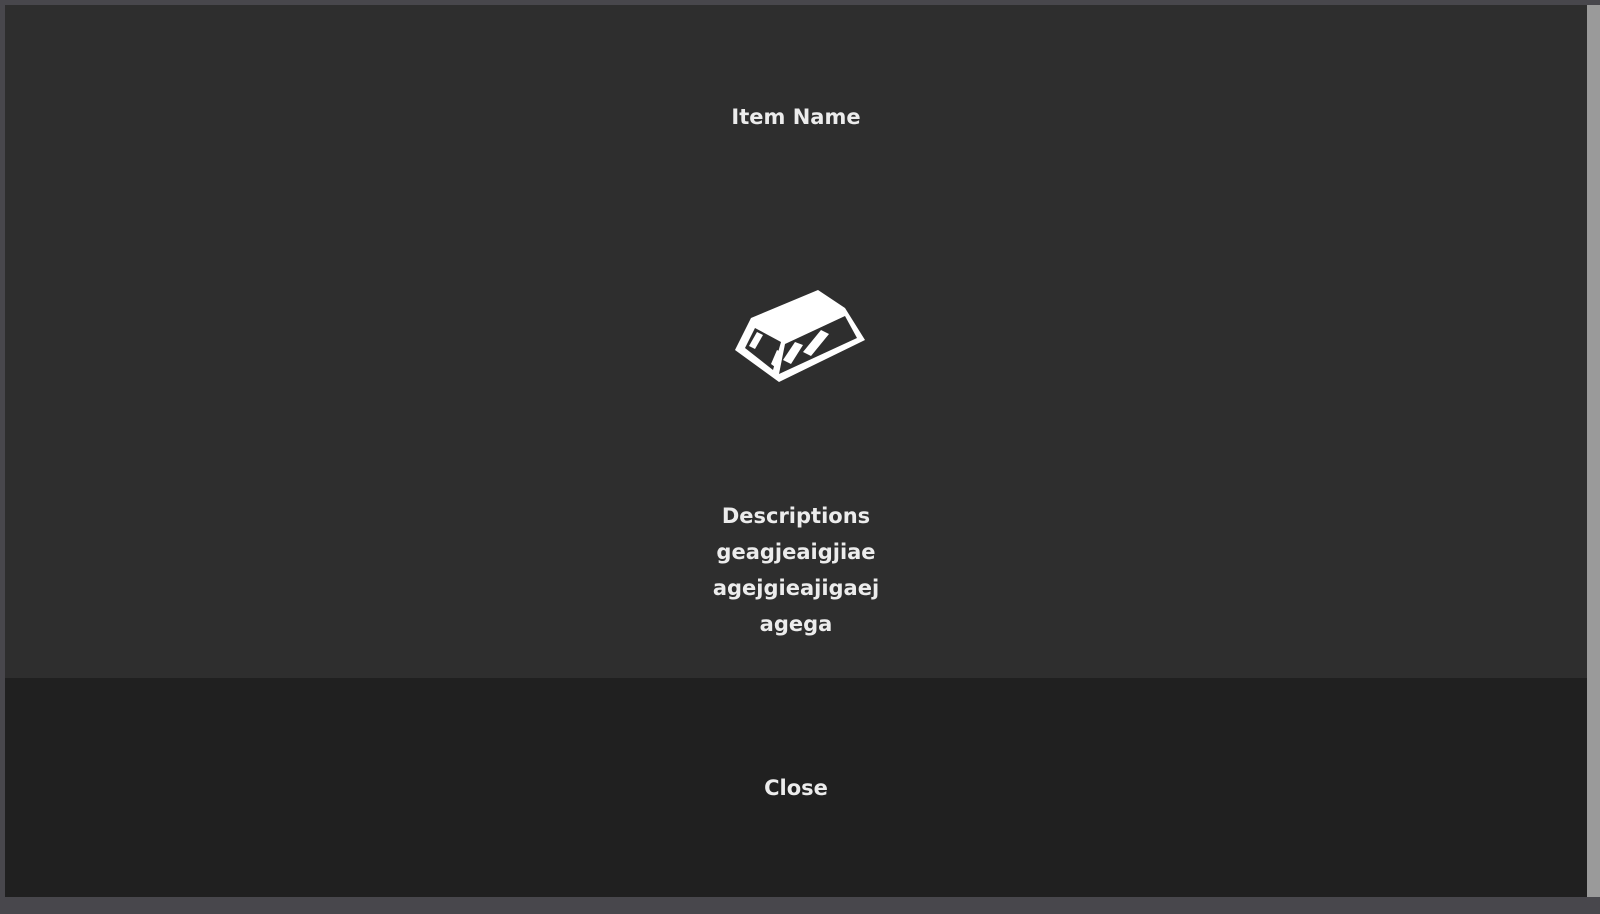  I want to click on description-line: agejgieajigaej, so click(796, 588).